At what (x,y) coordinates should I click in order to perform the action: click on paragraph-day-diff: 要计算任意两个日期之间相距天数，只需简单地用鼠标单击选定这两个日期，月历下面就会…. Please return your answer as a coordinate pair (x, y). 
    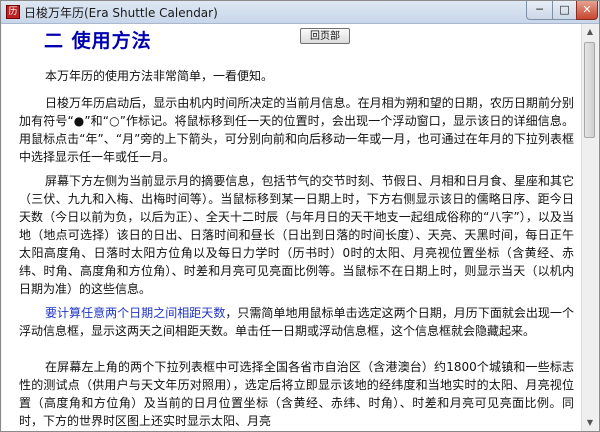
    Looking at the image, I should click on (296, 322).